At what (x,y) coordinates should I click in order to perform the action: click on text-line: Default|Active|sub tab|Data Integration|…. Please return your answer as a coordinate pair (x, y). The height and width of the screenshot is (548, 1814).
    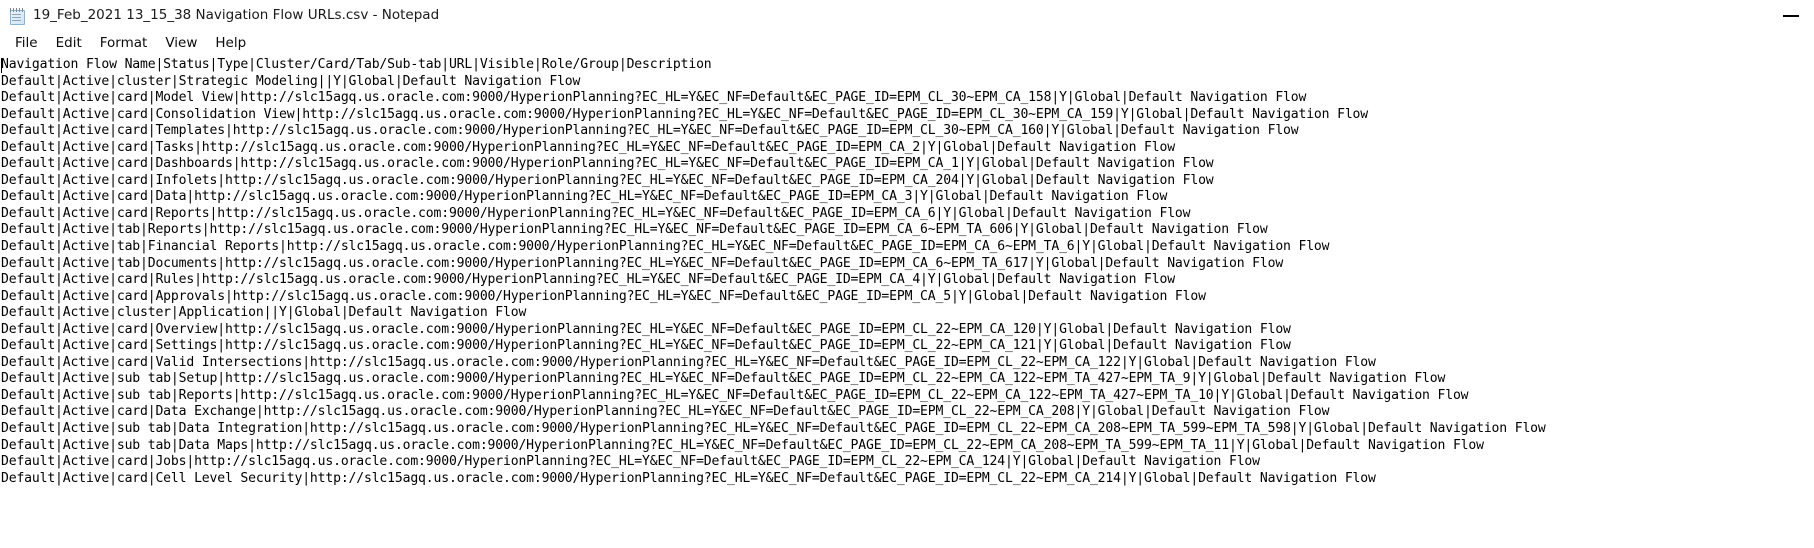
    Looking at the image, I should click on (773, 429).